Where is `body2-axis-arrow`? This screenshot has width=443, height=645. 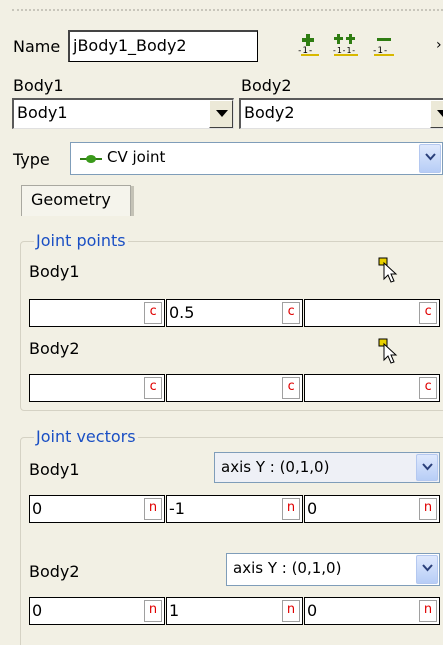
body2-axis-arrow is located at coordinates (427, 569).